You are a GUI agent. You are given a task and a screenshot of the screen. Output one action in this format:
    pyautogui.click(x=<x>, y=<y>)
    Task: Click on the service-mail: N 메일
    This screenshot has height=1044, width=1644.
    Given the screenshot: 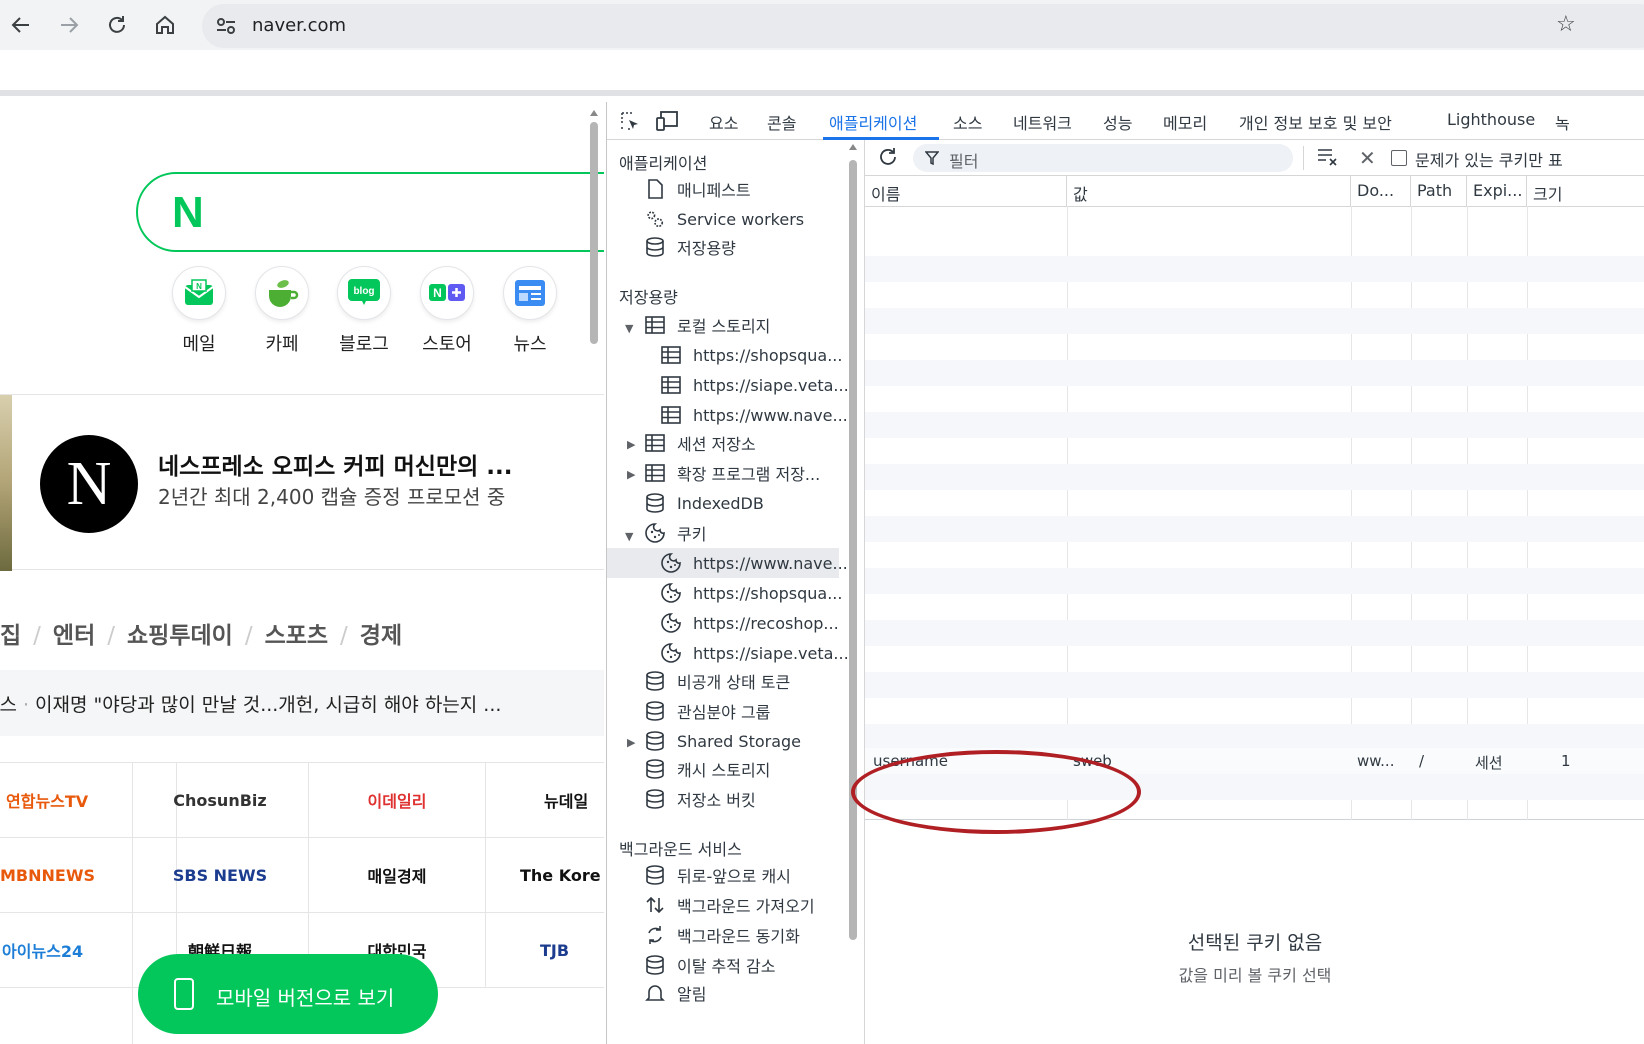 What is the action you would take?
    pyautogui.click(x=199, y=311)
    